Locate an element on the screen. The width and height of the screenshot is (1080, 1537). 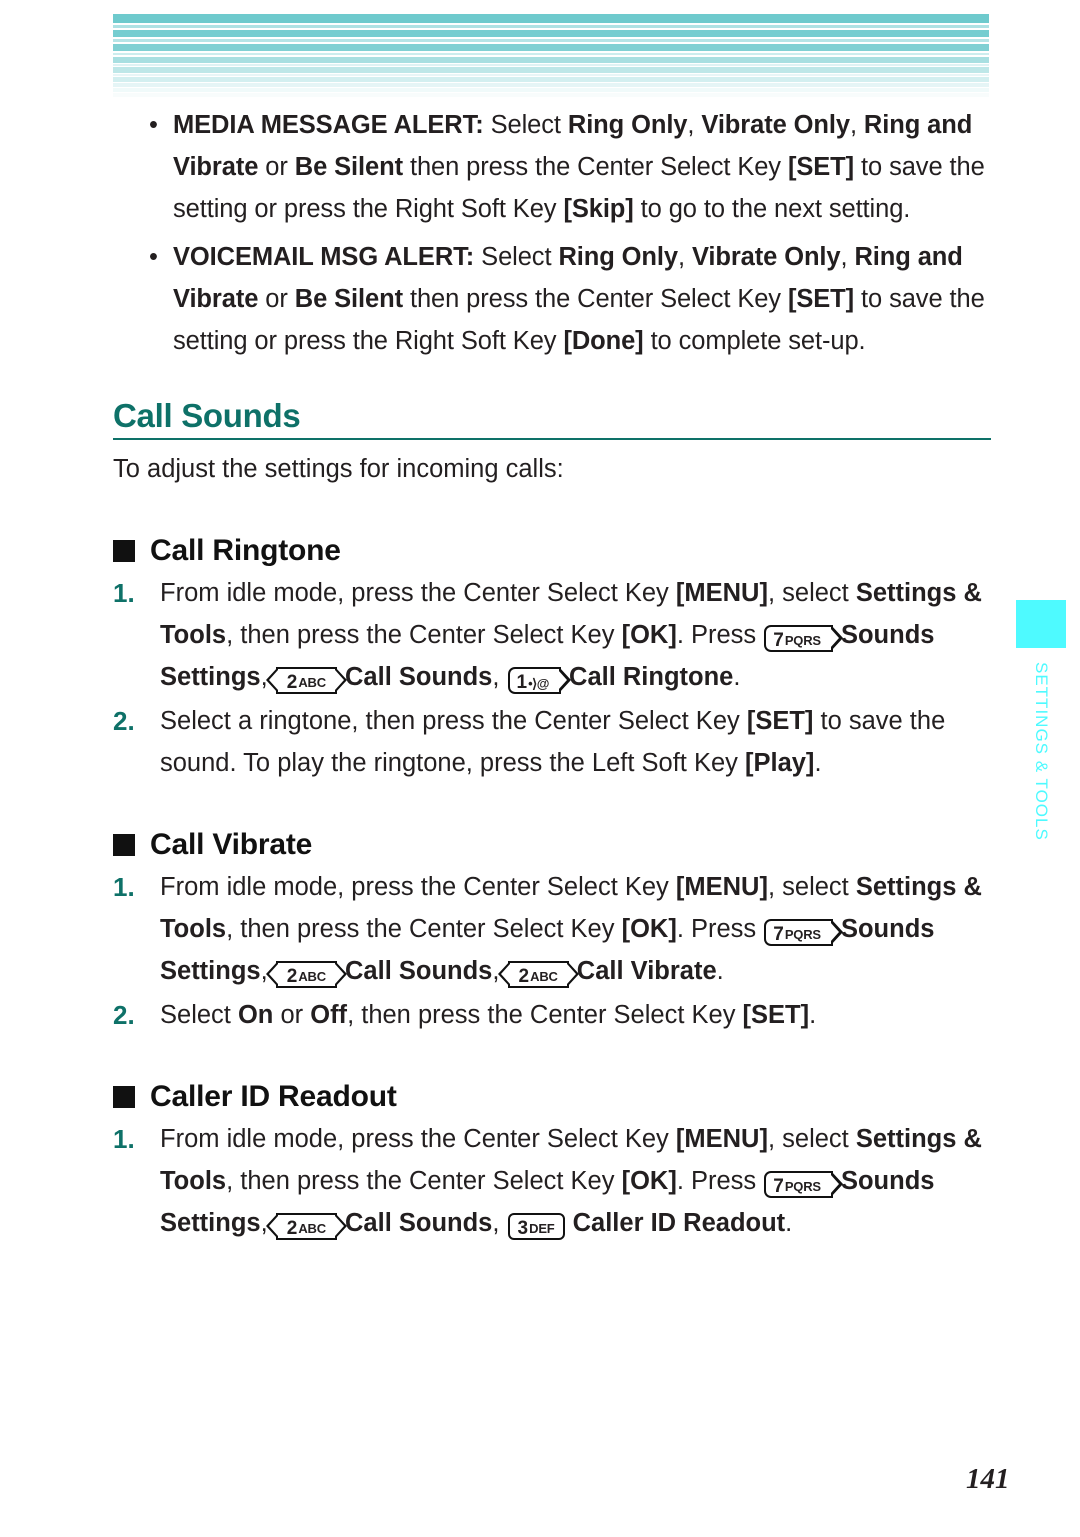
subsection-title: Caller ID Readout is located at coordinates (273, 1096).